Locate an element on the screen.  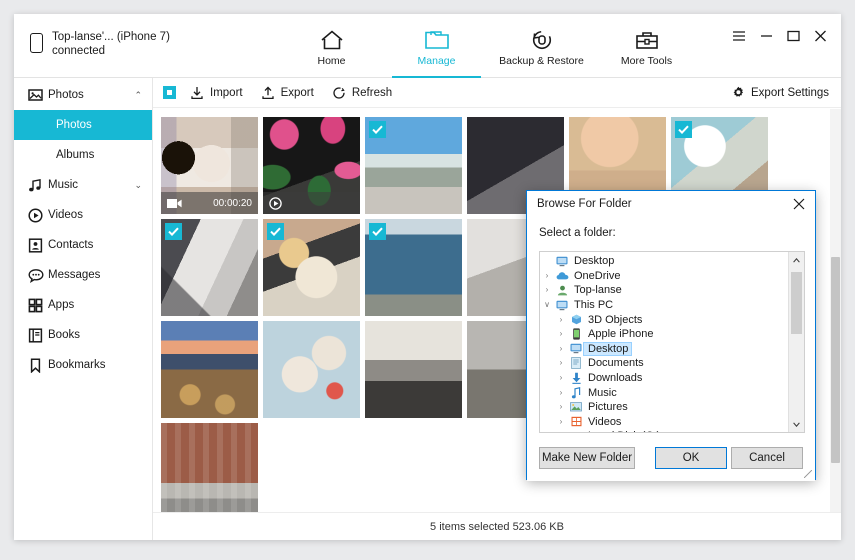
sidebar-item-photos: Photos ⌃ is located at coordinates (83, 95).